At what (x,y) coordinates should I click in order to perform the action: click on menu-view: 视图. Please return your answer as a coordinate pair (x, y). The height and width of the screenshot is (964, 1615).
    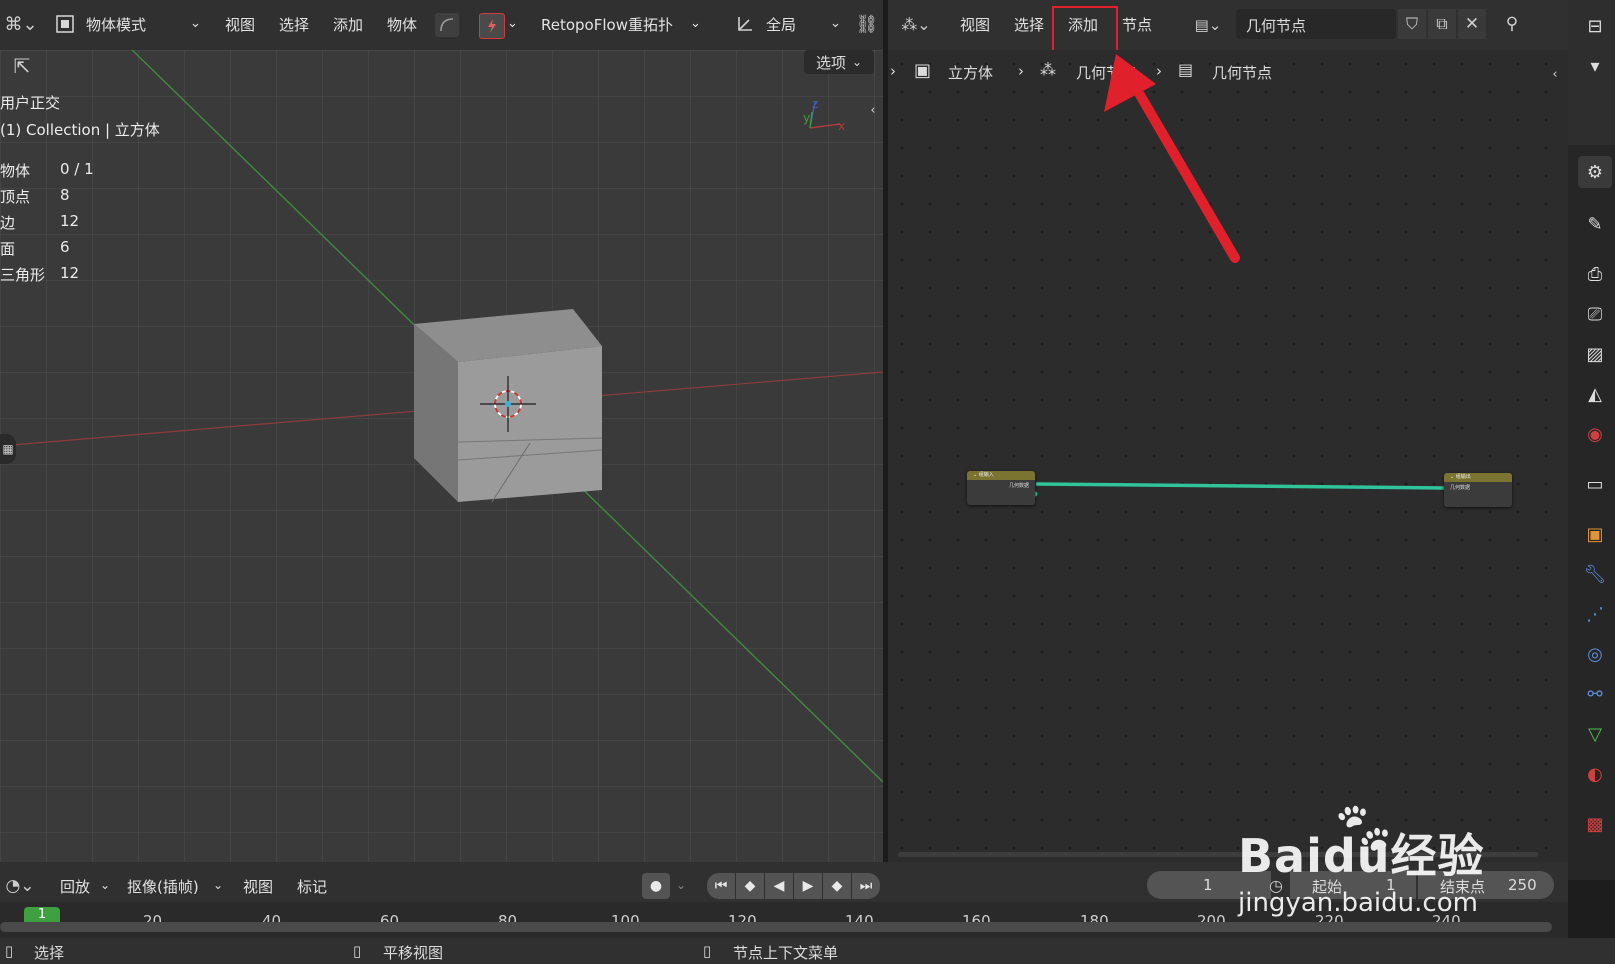
    Looking at the image, I should click on (240, 24).